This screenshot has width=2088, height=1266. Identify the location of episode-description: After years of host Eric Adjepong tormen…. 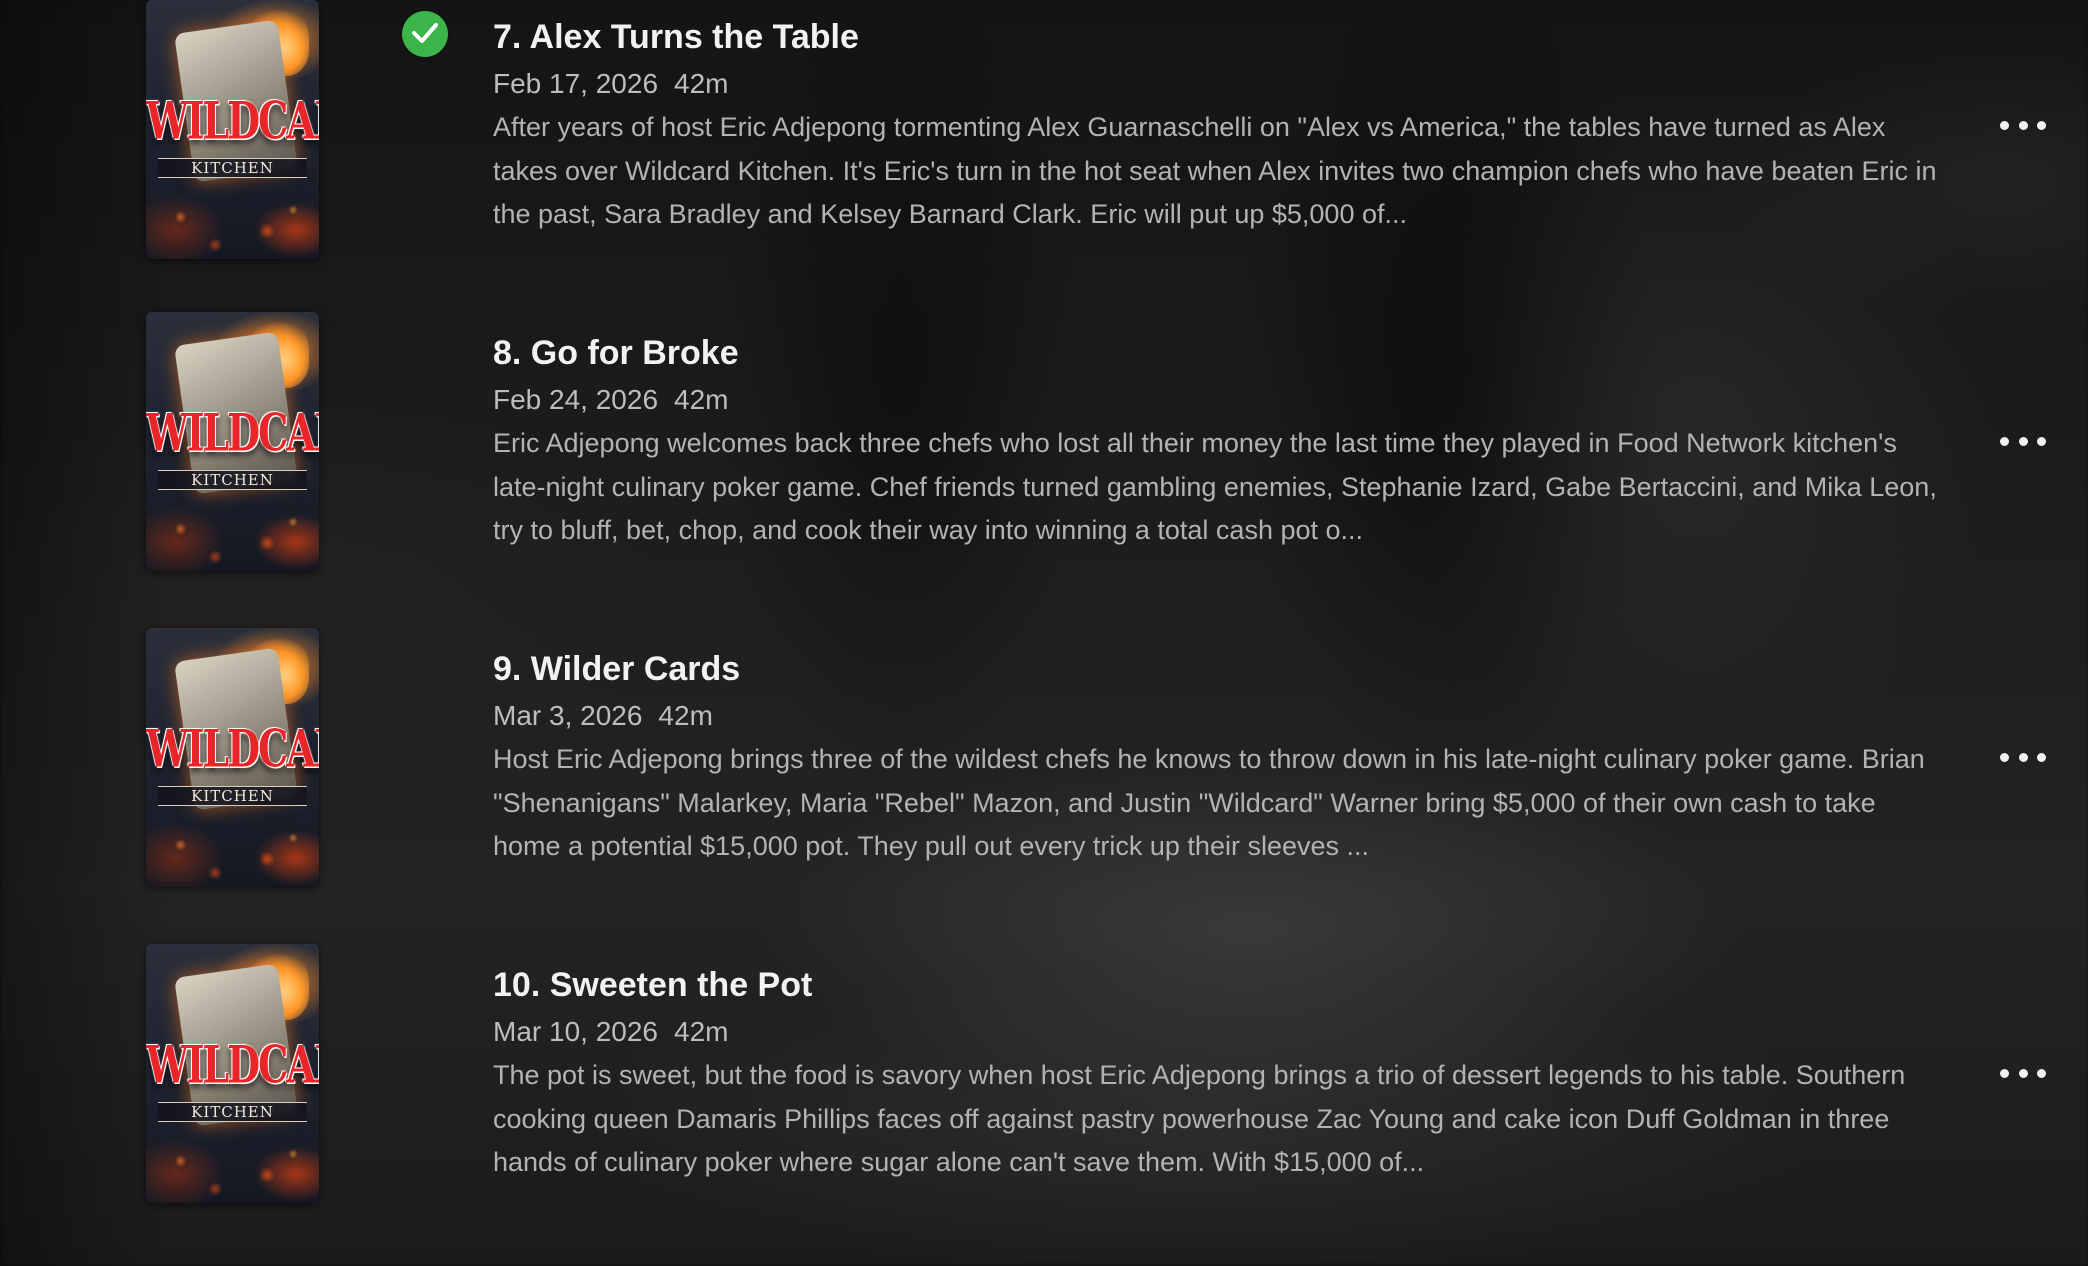
(1215, 170).